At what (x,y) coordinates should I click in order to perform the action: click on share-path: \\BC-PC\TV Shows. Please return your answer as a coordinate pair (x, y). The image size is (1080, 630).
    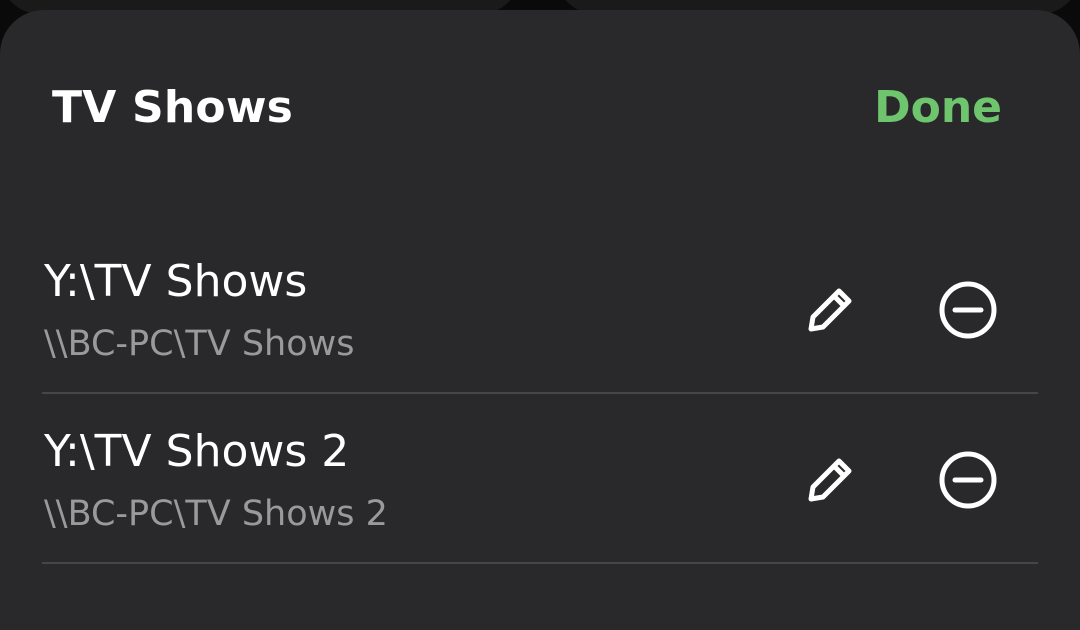
    Looking at the image, I should click on (199, 344).